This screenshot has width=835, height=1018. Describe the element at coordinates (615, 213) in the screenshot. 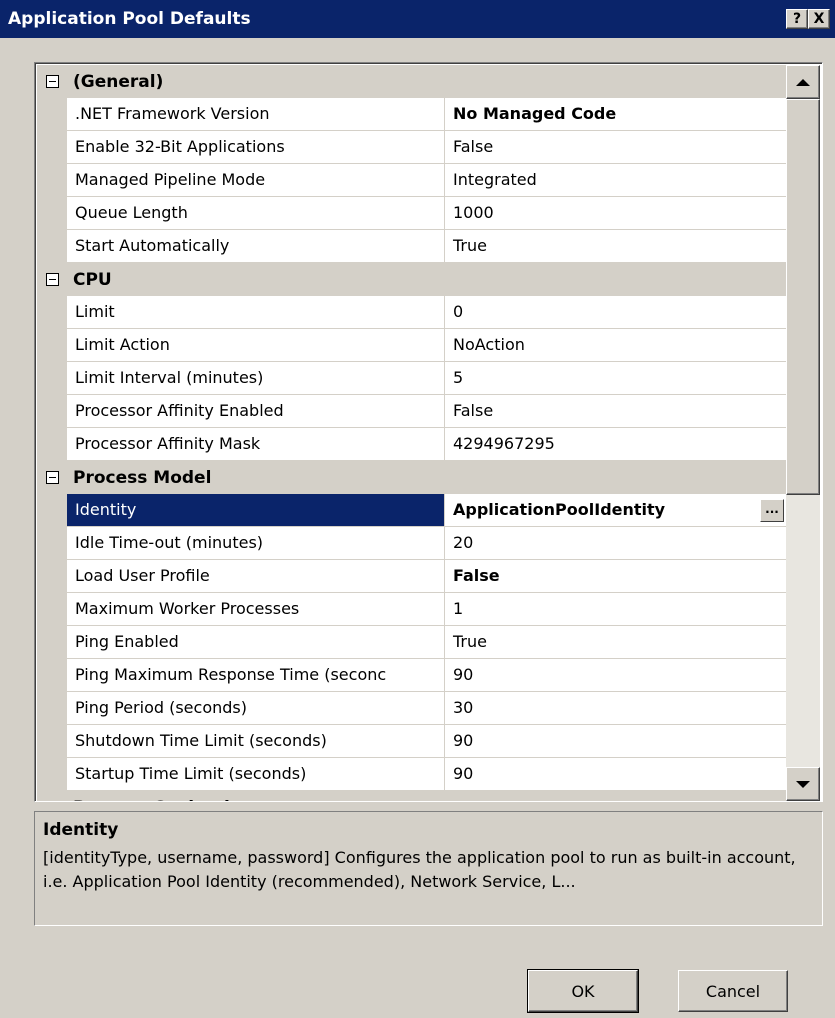

I see `property-value: 1000` at that location.